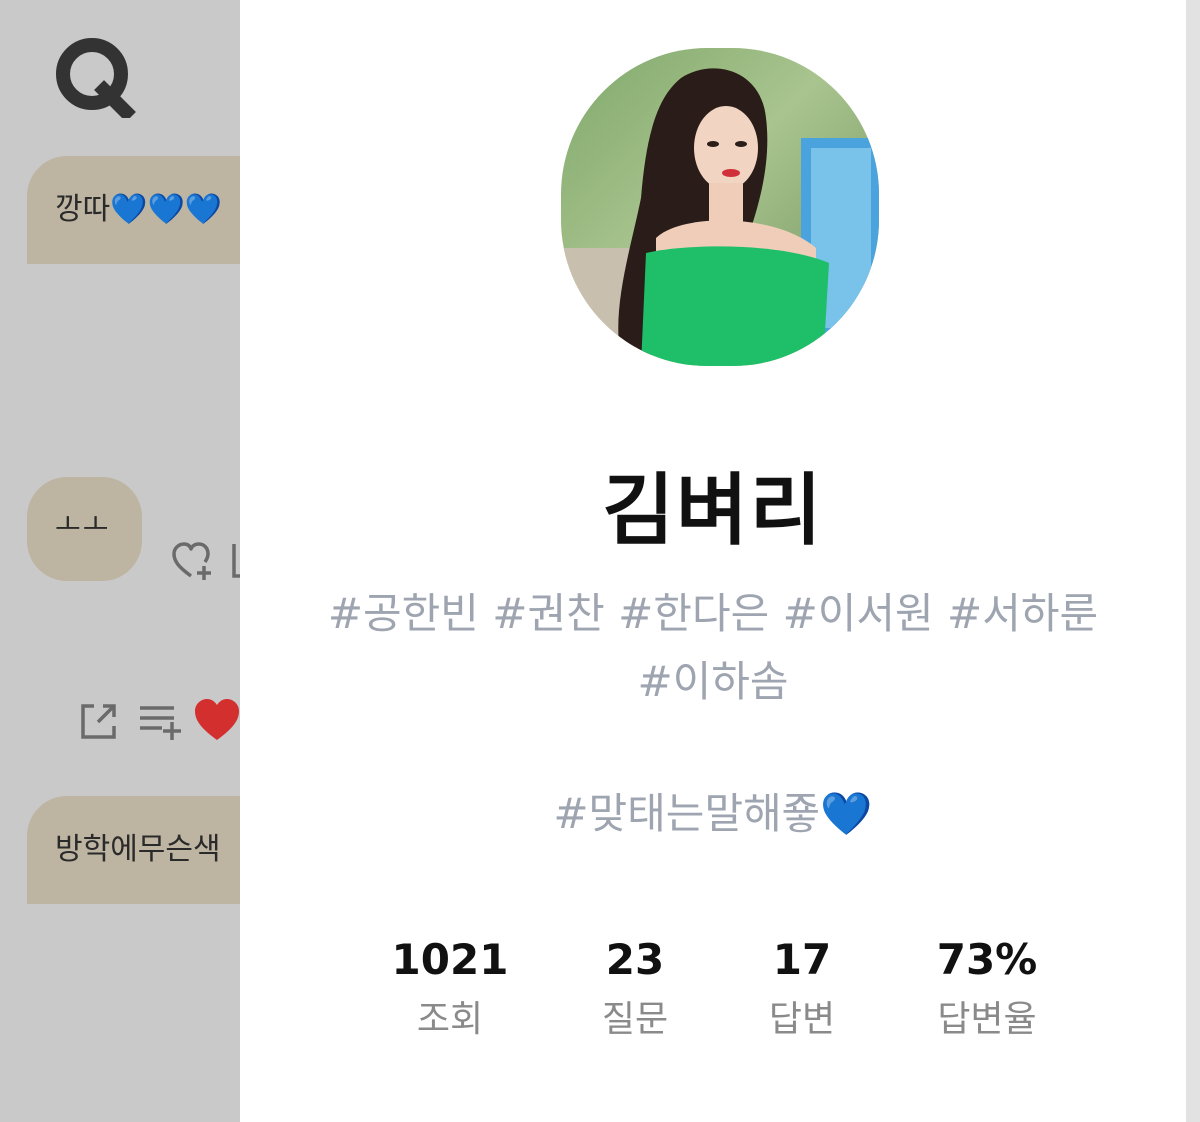 Image resolution: width=1200 pixels, height=1122 pixels. What do you see at coordinates (139, 209) in the screenshot?
I see `chat-bubble-text: 깡따💙💙💙` at bounding box center [139, 209].